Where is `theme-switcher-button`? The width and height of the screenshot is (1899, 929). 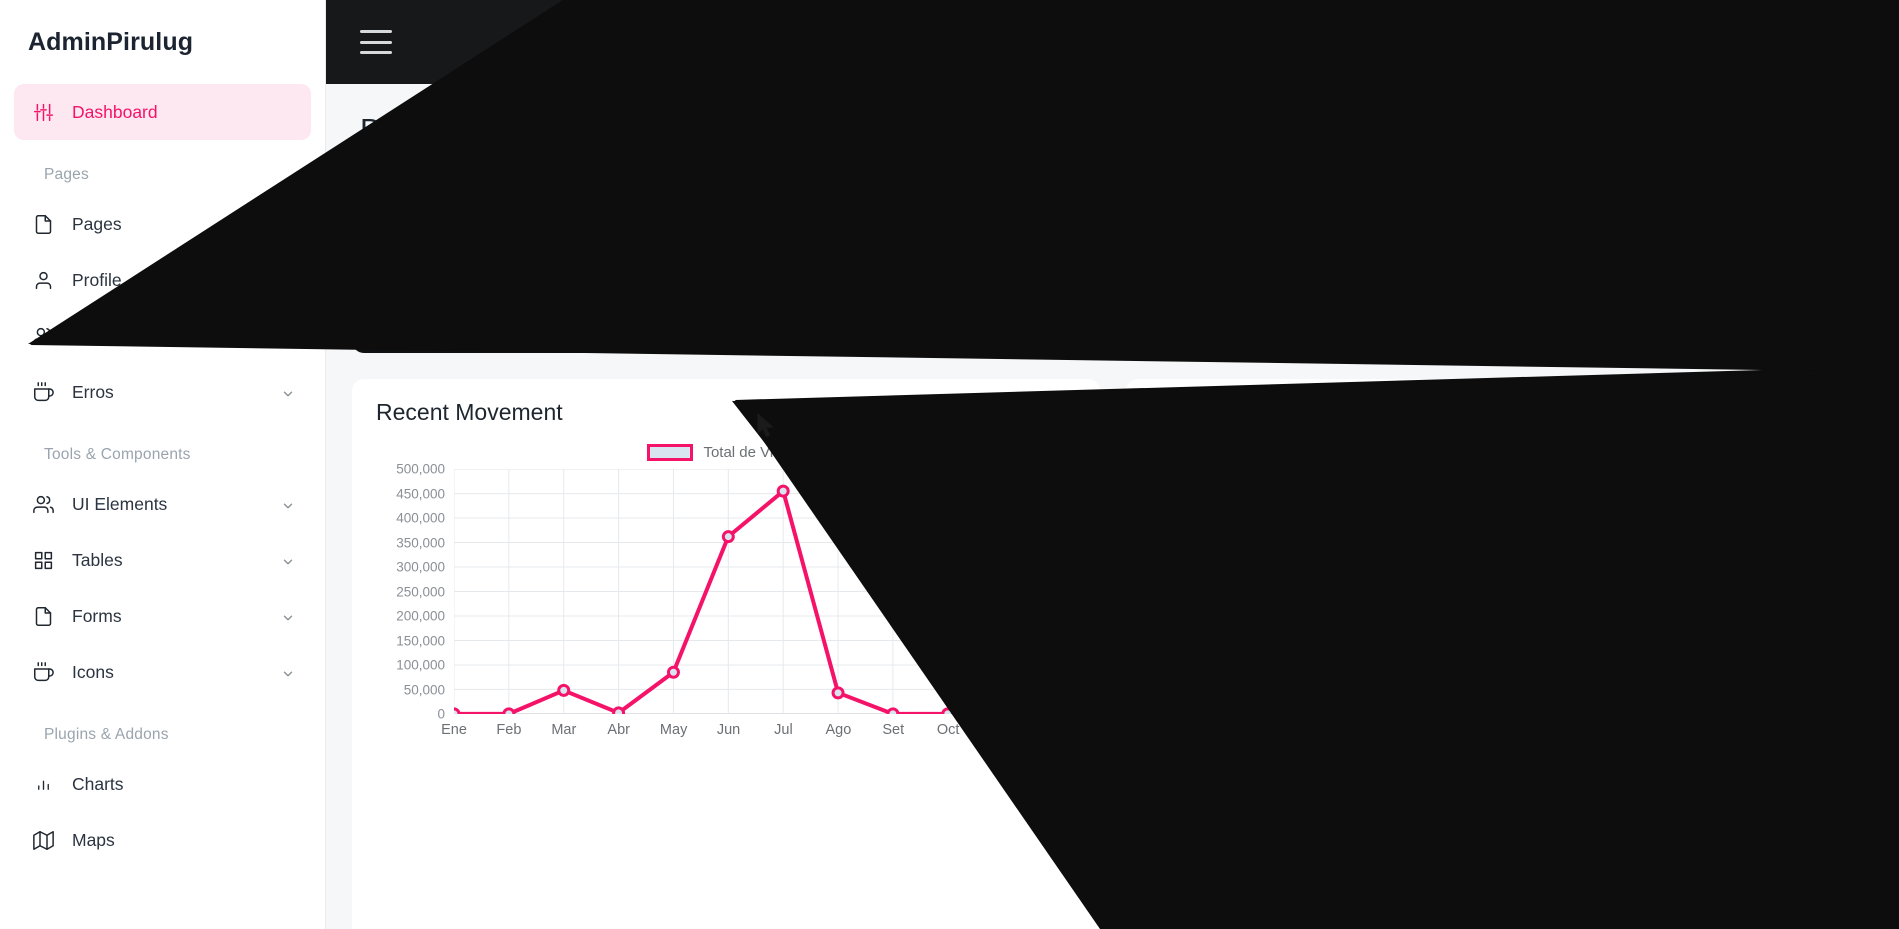 theme-switcher-button is located at coordinates (1575, 42).